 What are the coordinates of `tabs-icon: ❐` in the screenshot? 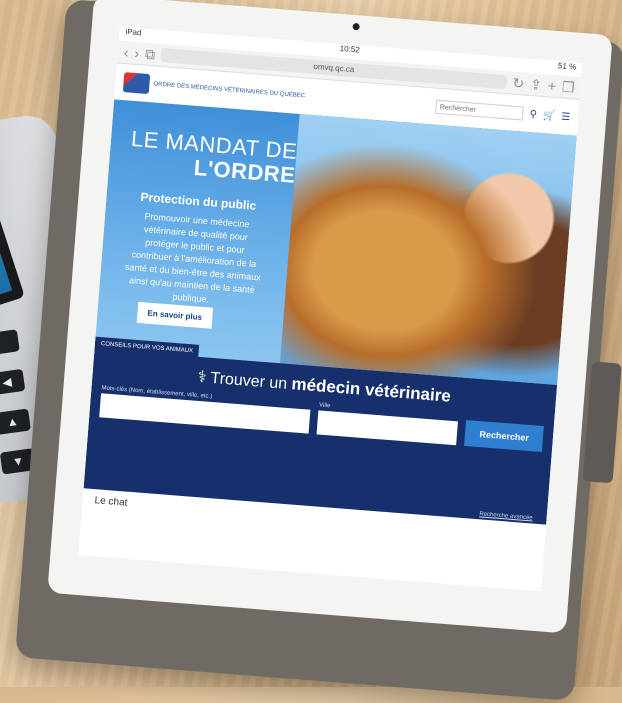 It's located at (568, 87).